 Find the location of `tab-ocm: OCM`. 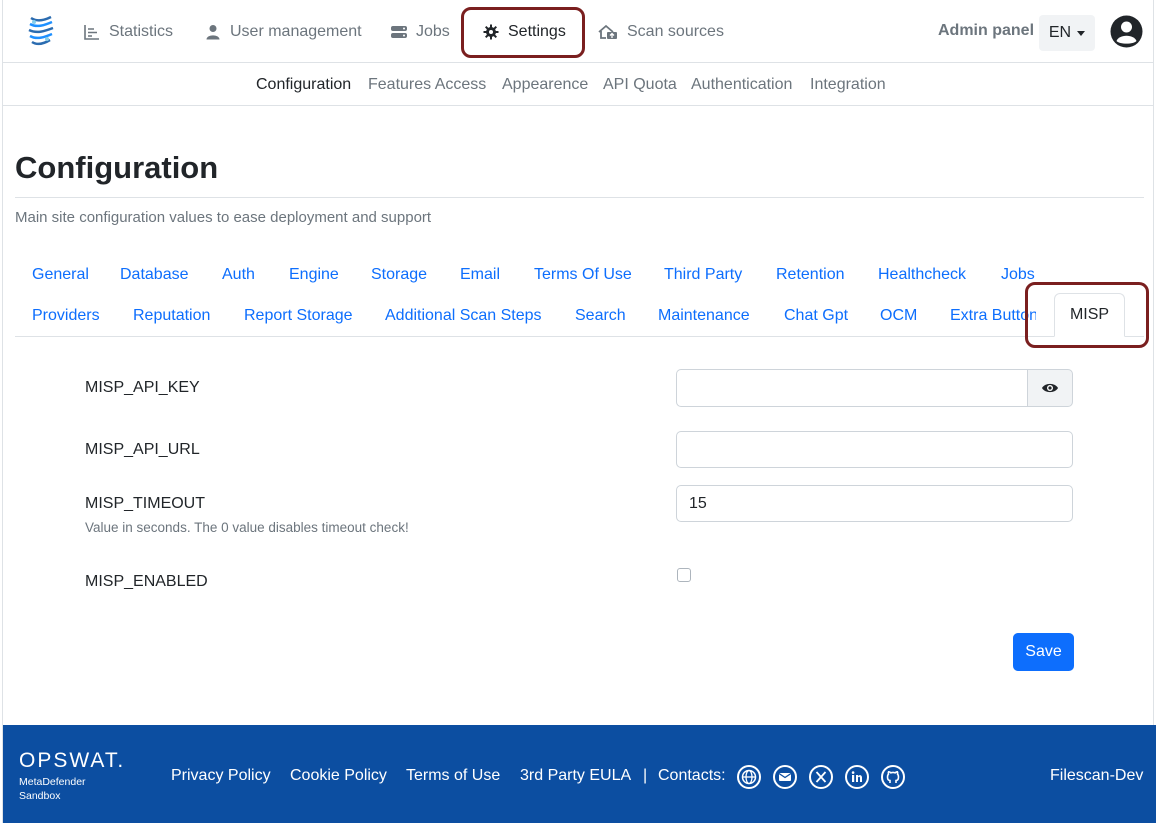

tab-ocm: OCM is located at coordinates (898, 316).